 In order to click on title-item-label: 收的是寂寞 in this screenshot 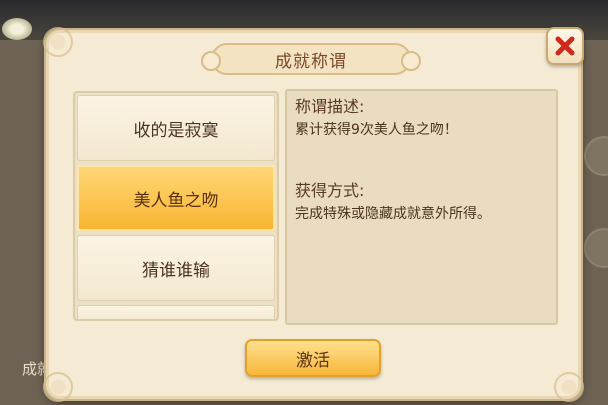, I will do `click(176, 130)`.